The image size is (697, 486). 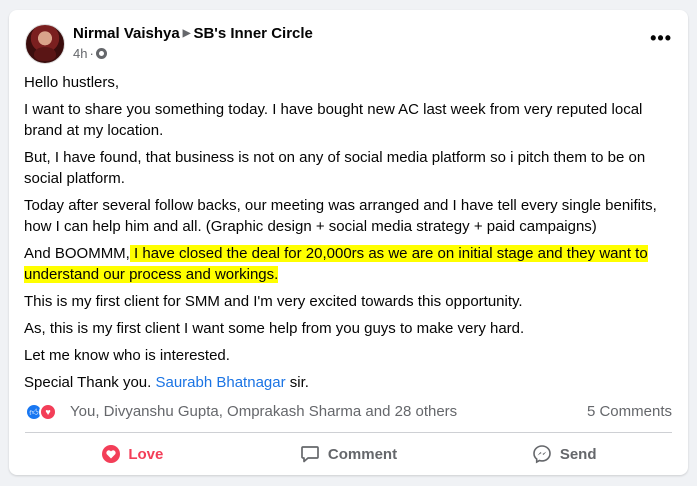 I want to click on action-bar: Love Comment Send, so click(x=348, y=454).